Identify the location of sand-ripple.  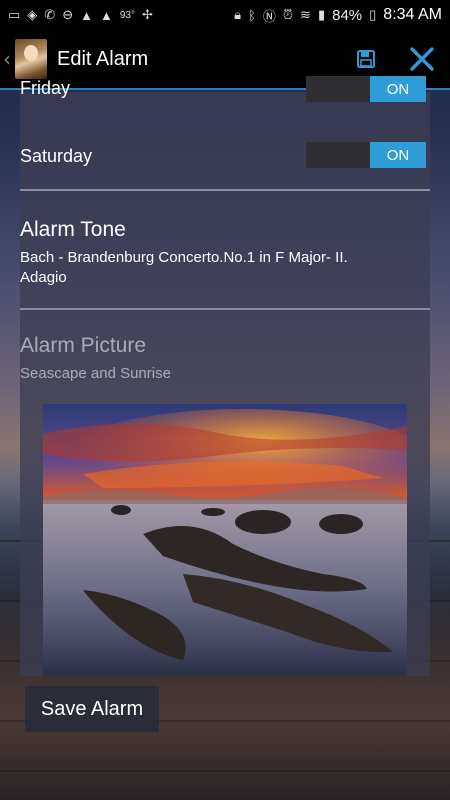
(225, 771).